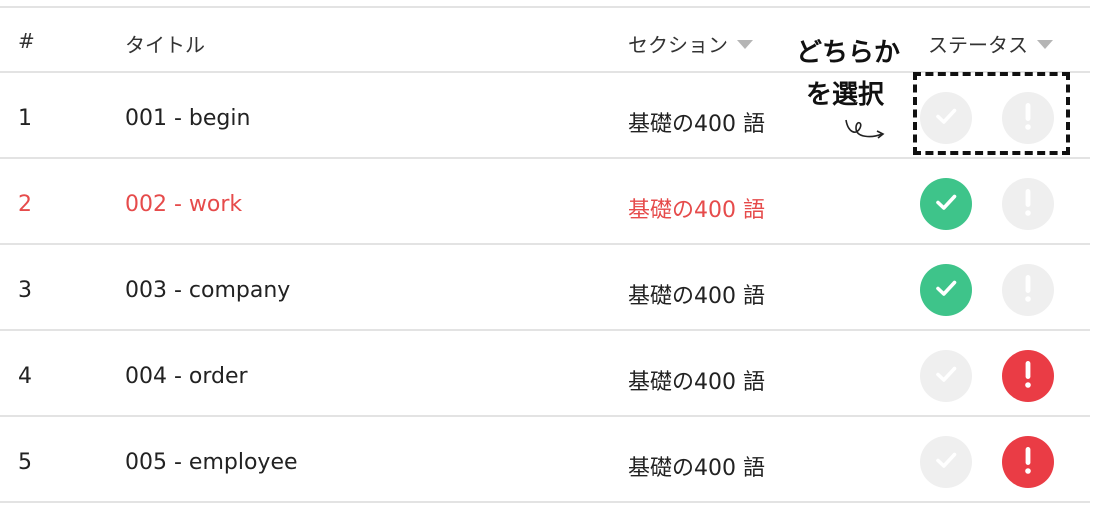  I want to click on row-title: 001 - begin, so click(187, 118).